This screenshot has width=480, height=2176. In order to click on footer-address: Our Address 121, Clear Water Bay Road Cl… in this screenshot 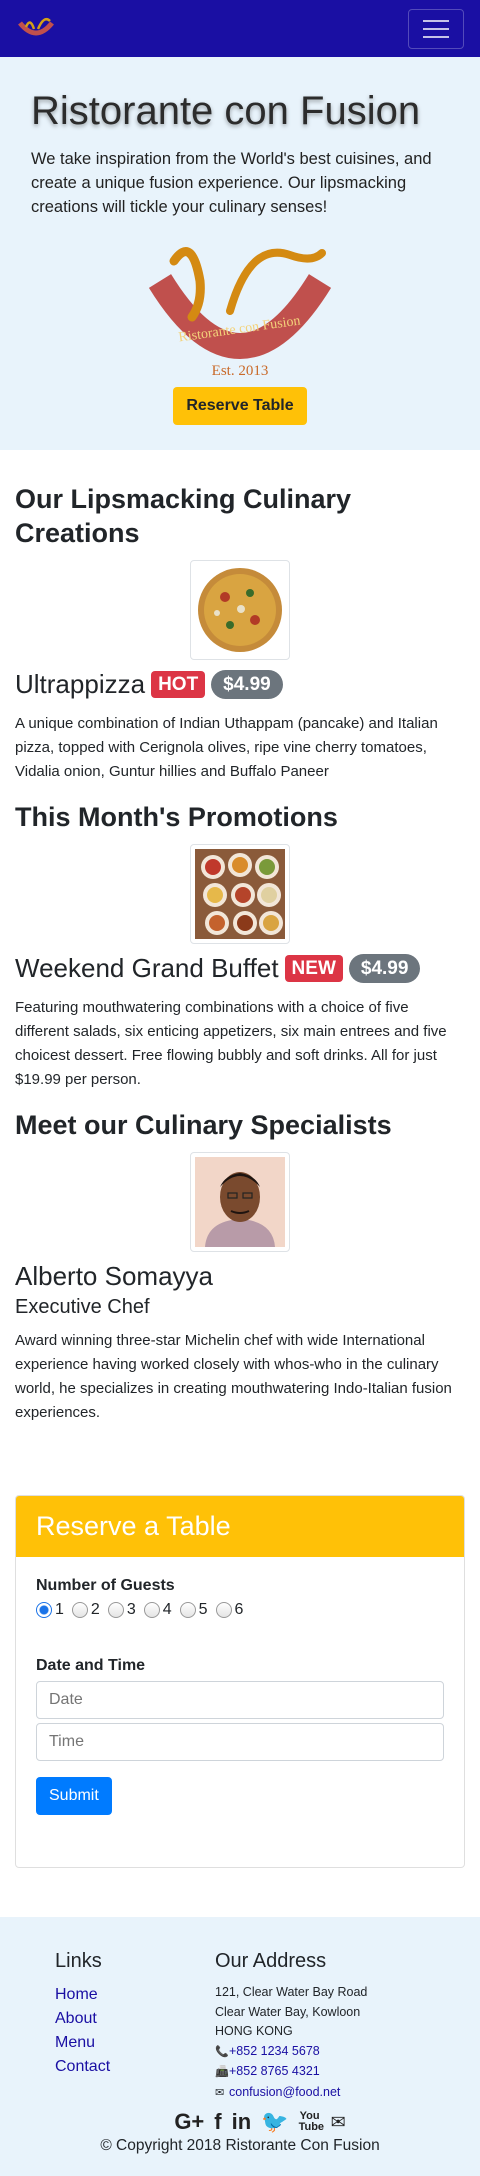, I will do `click(340, 2026)`.